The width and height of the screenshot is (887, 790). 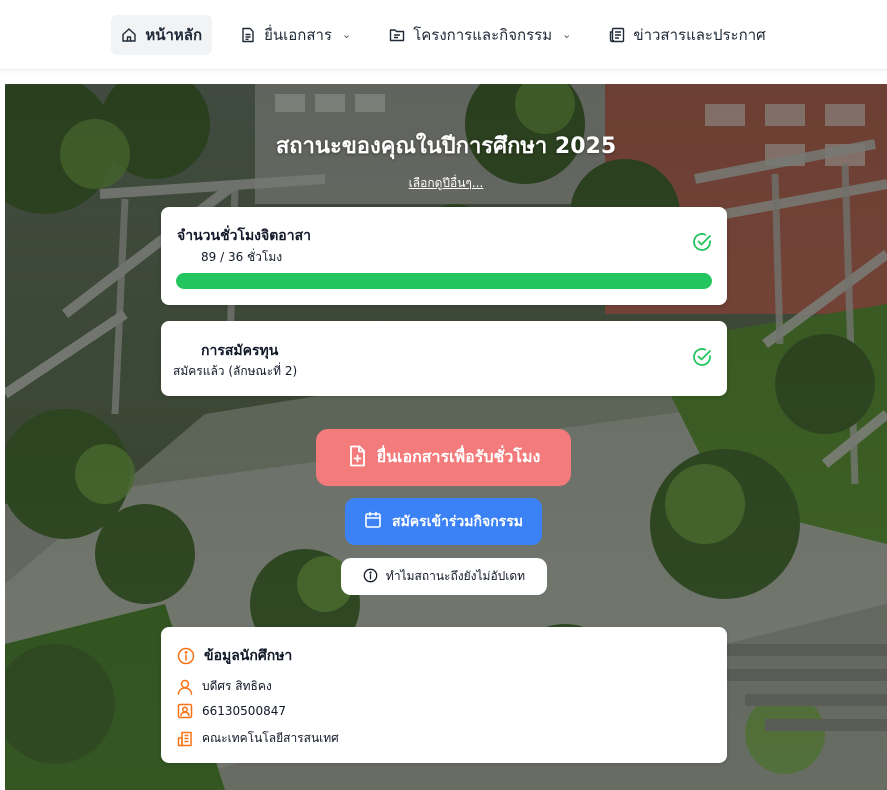 I want to click on file-plus-icon, so click(x=357, y=458).